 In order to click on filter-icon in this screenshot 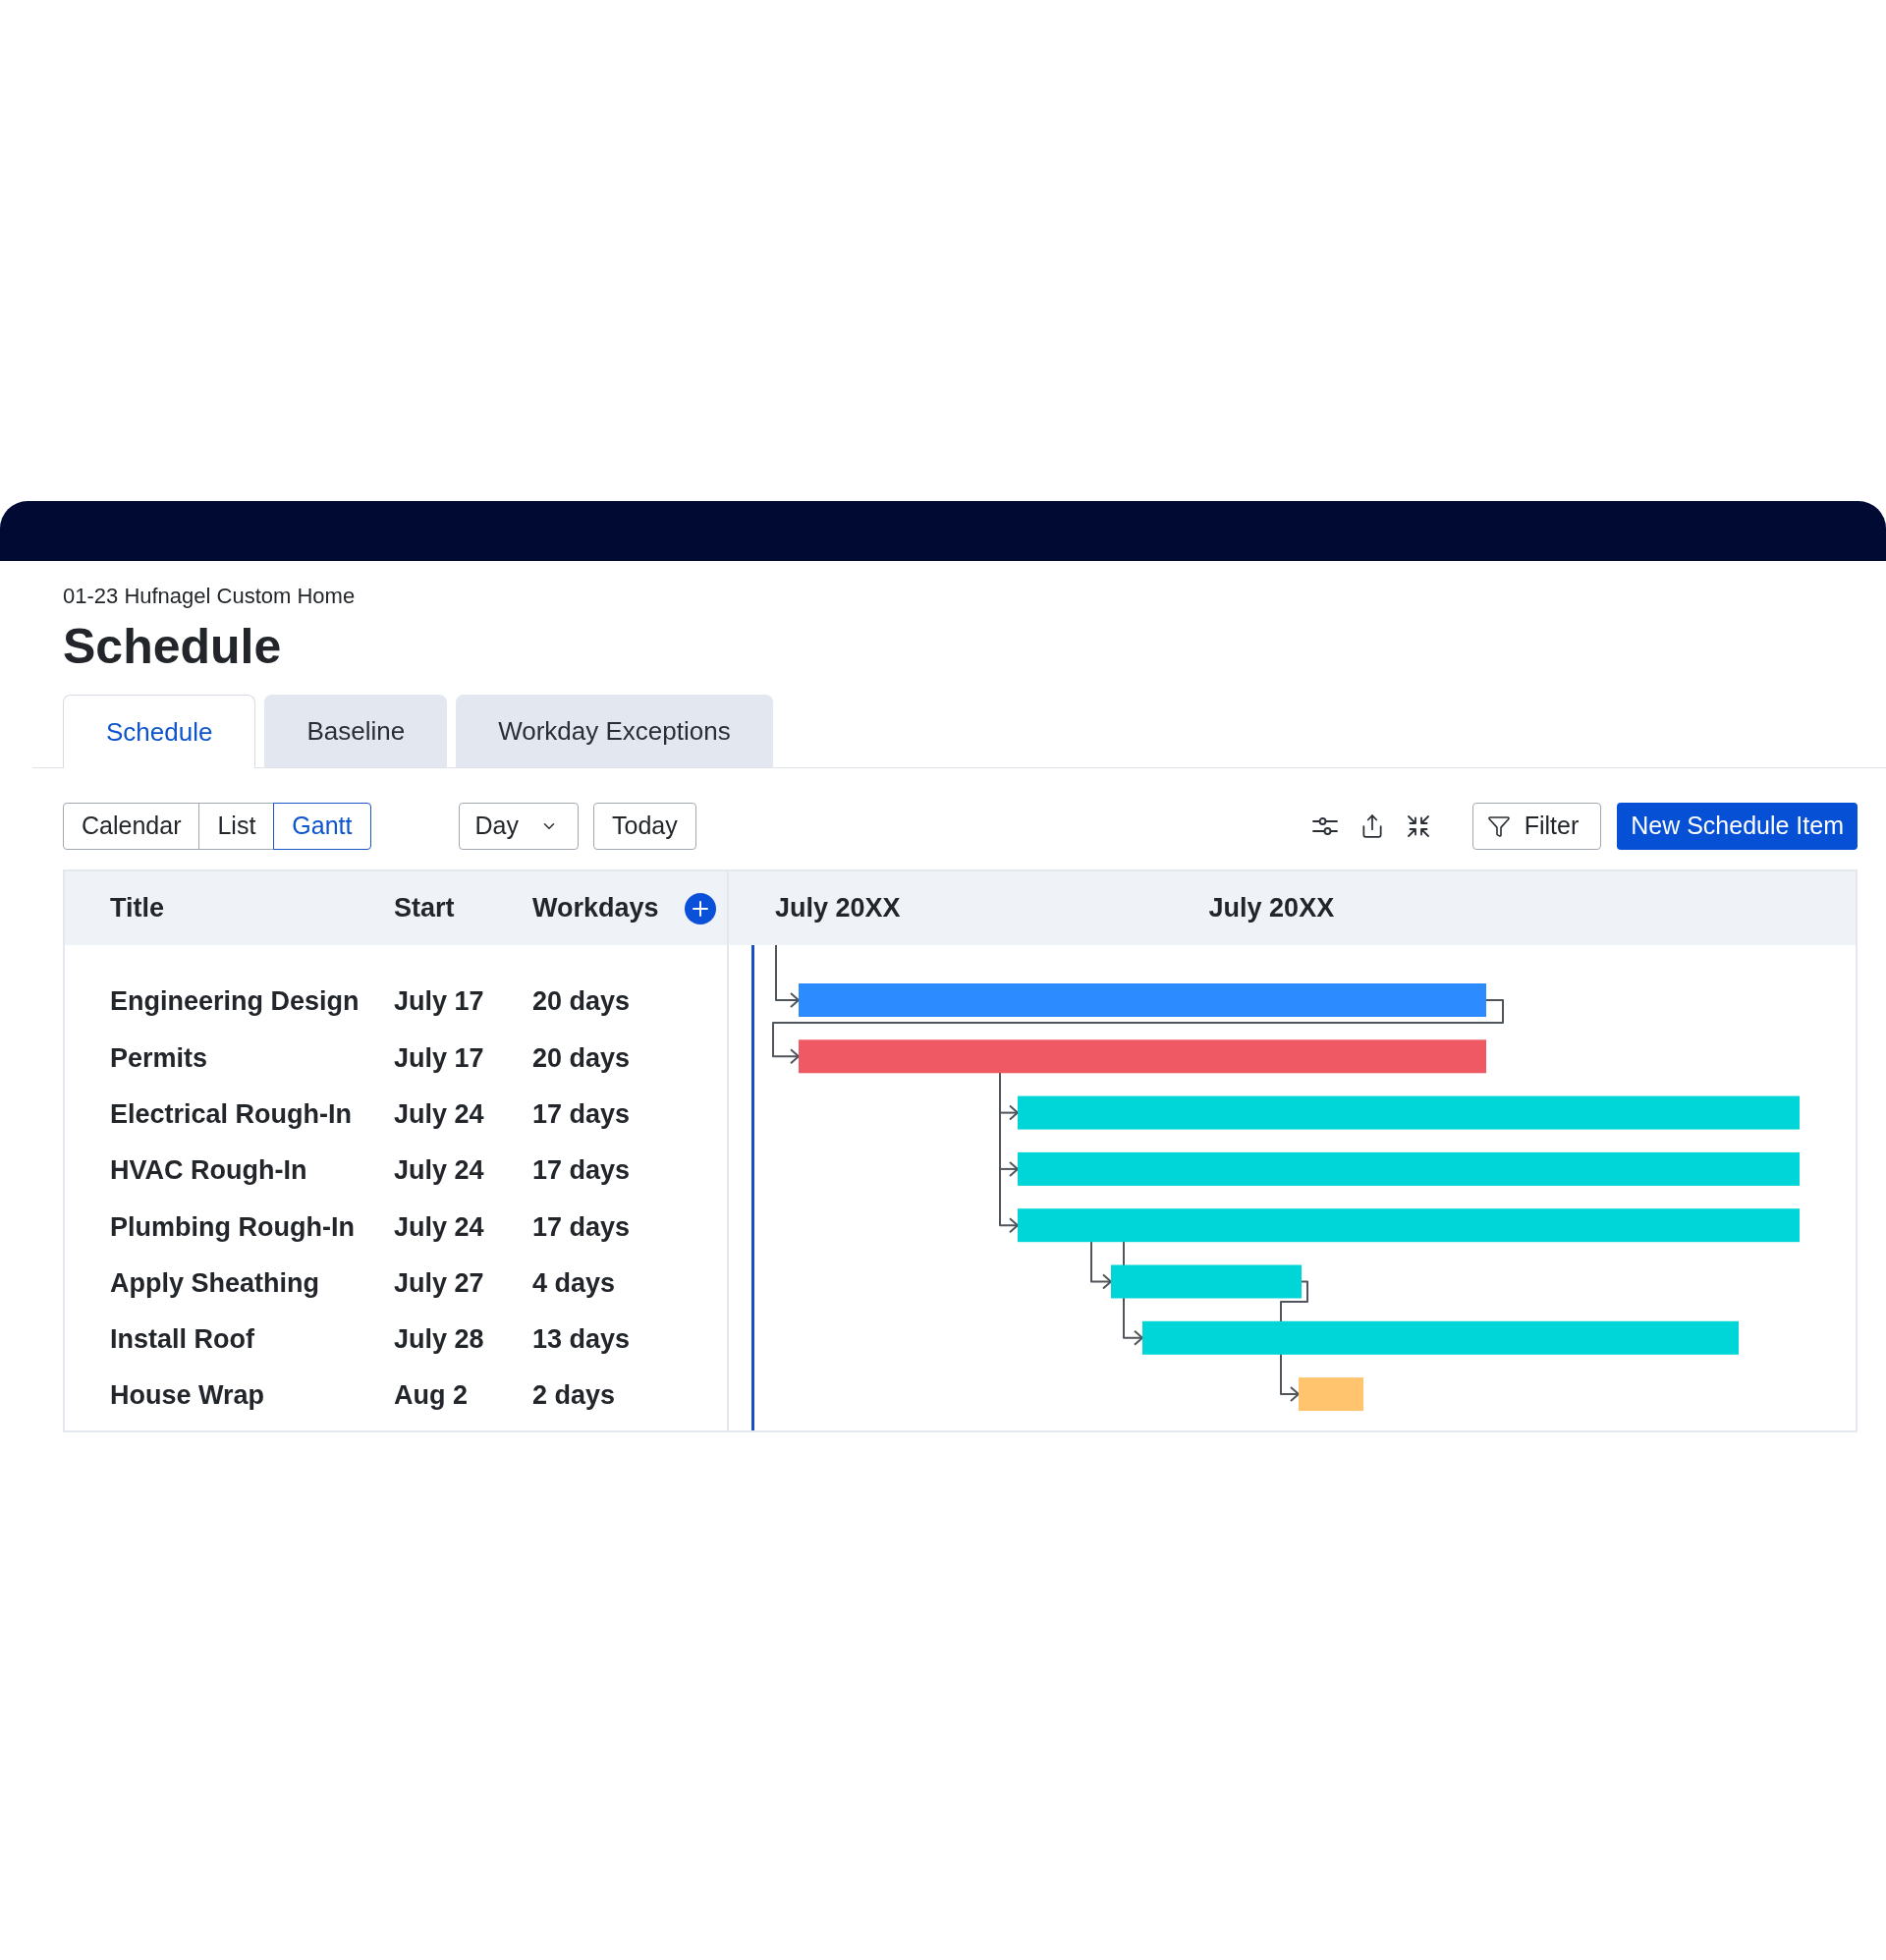, I will do `click(1498, 826)`.